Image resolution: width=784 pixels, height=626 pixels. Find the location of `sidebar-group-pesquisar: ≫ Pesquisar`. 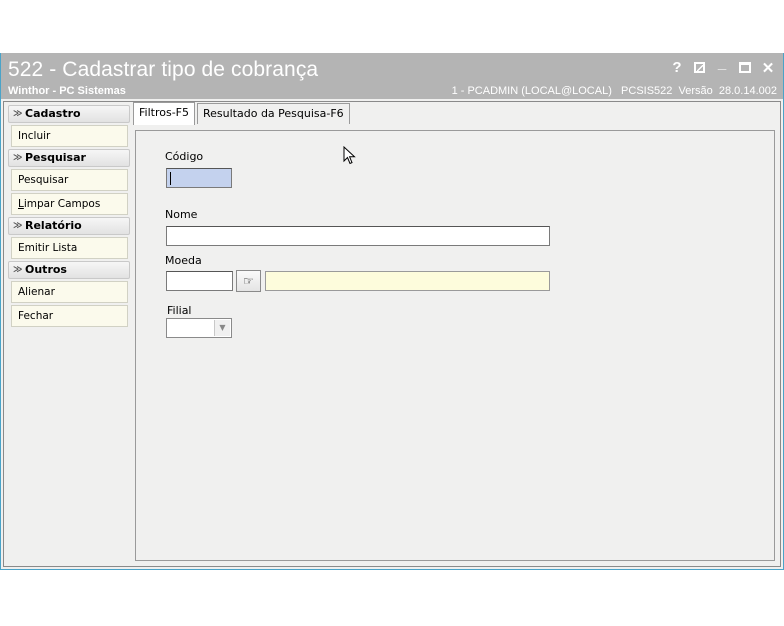

sidebar-group-pesquisar: ≫ Pesquisar is located at coordinates (69, 158).